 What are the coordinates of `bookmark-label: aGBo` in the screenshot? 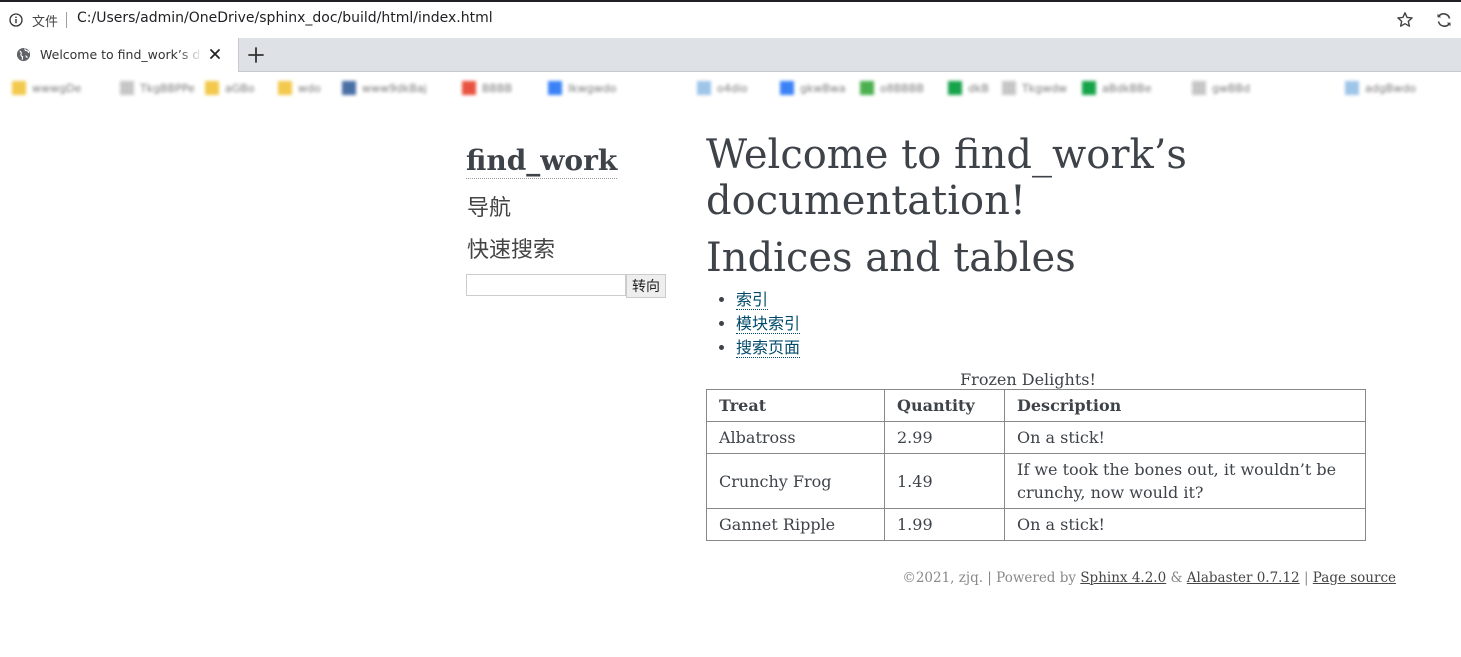 It's located at (240, 88).